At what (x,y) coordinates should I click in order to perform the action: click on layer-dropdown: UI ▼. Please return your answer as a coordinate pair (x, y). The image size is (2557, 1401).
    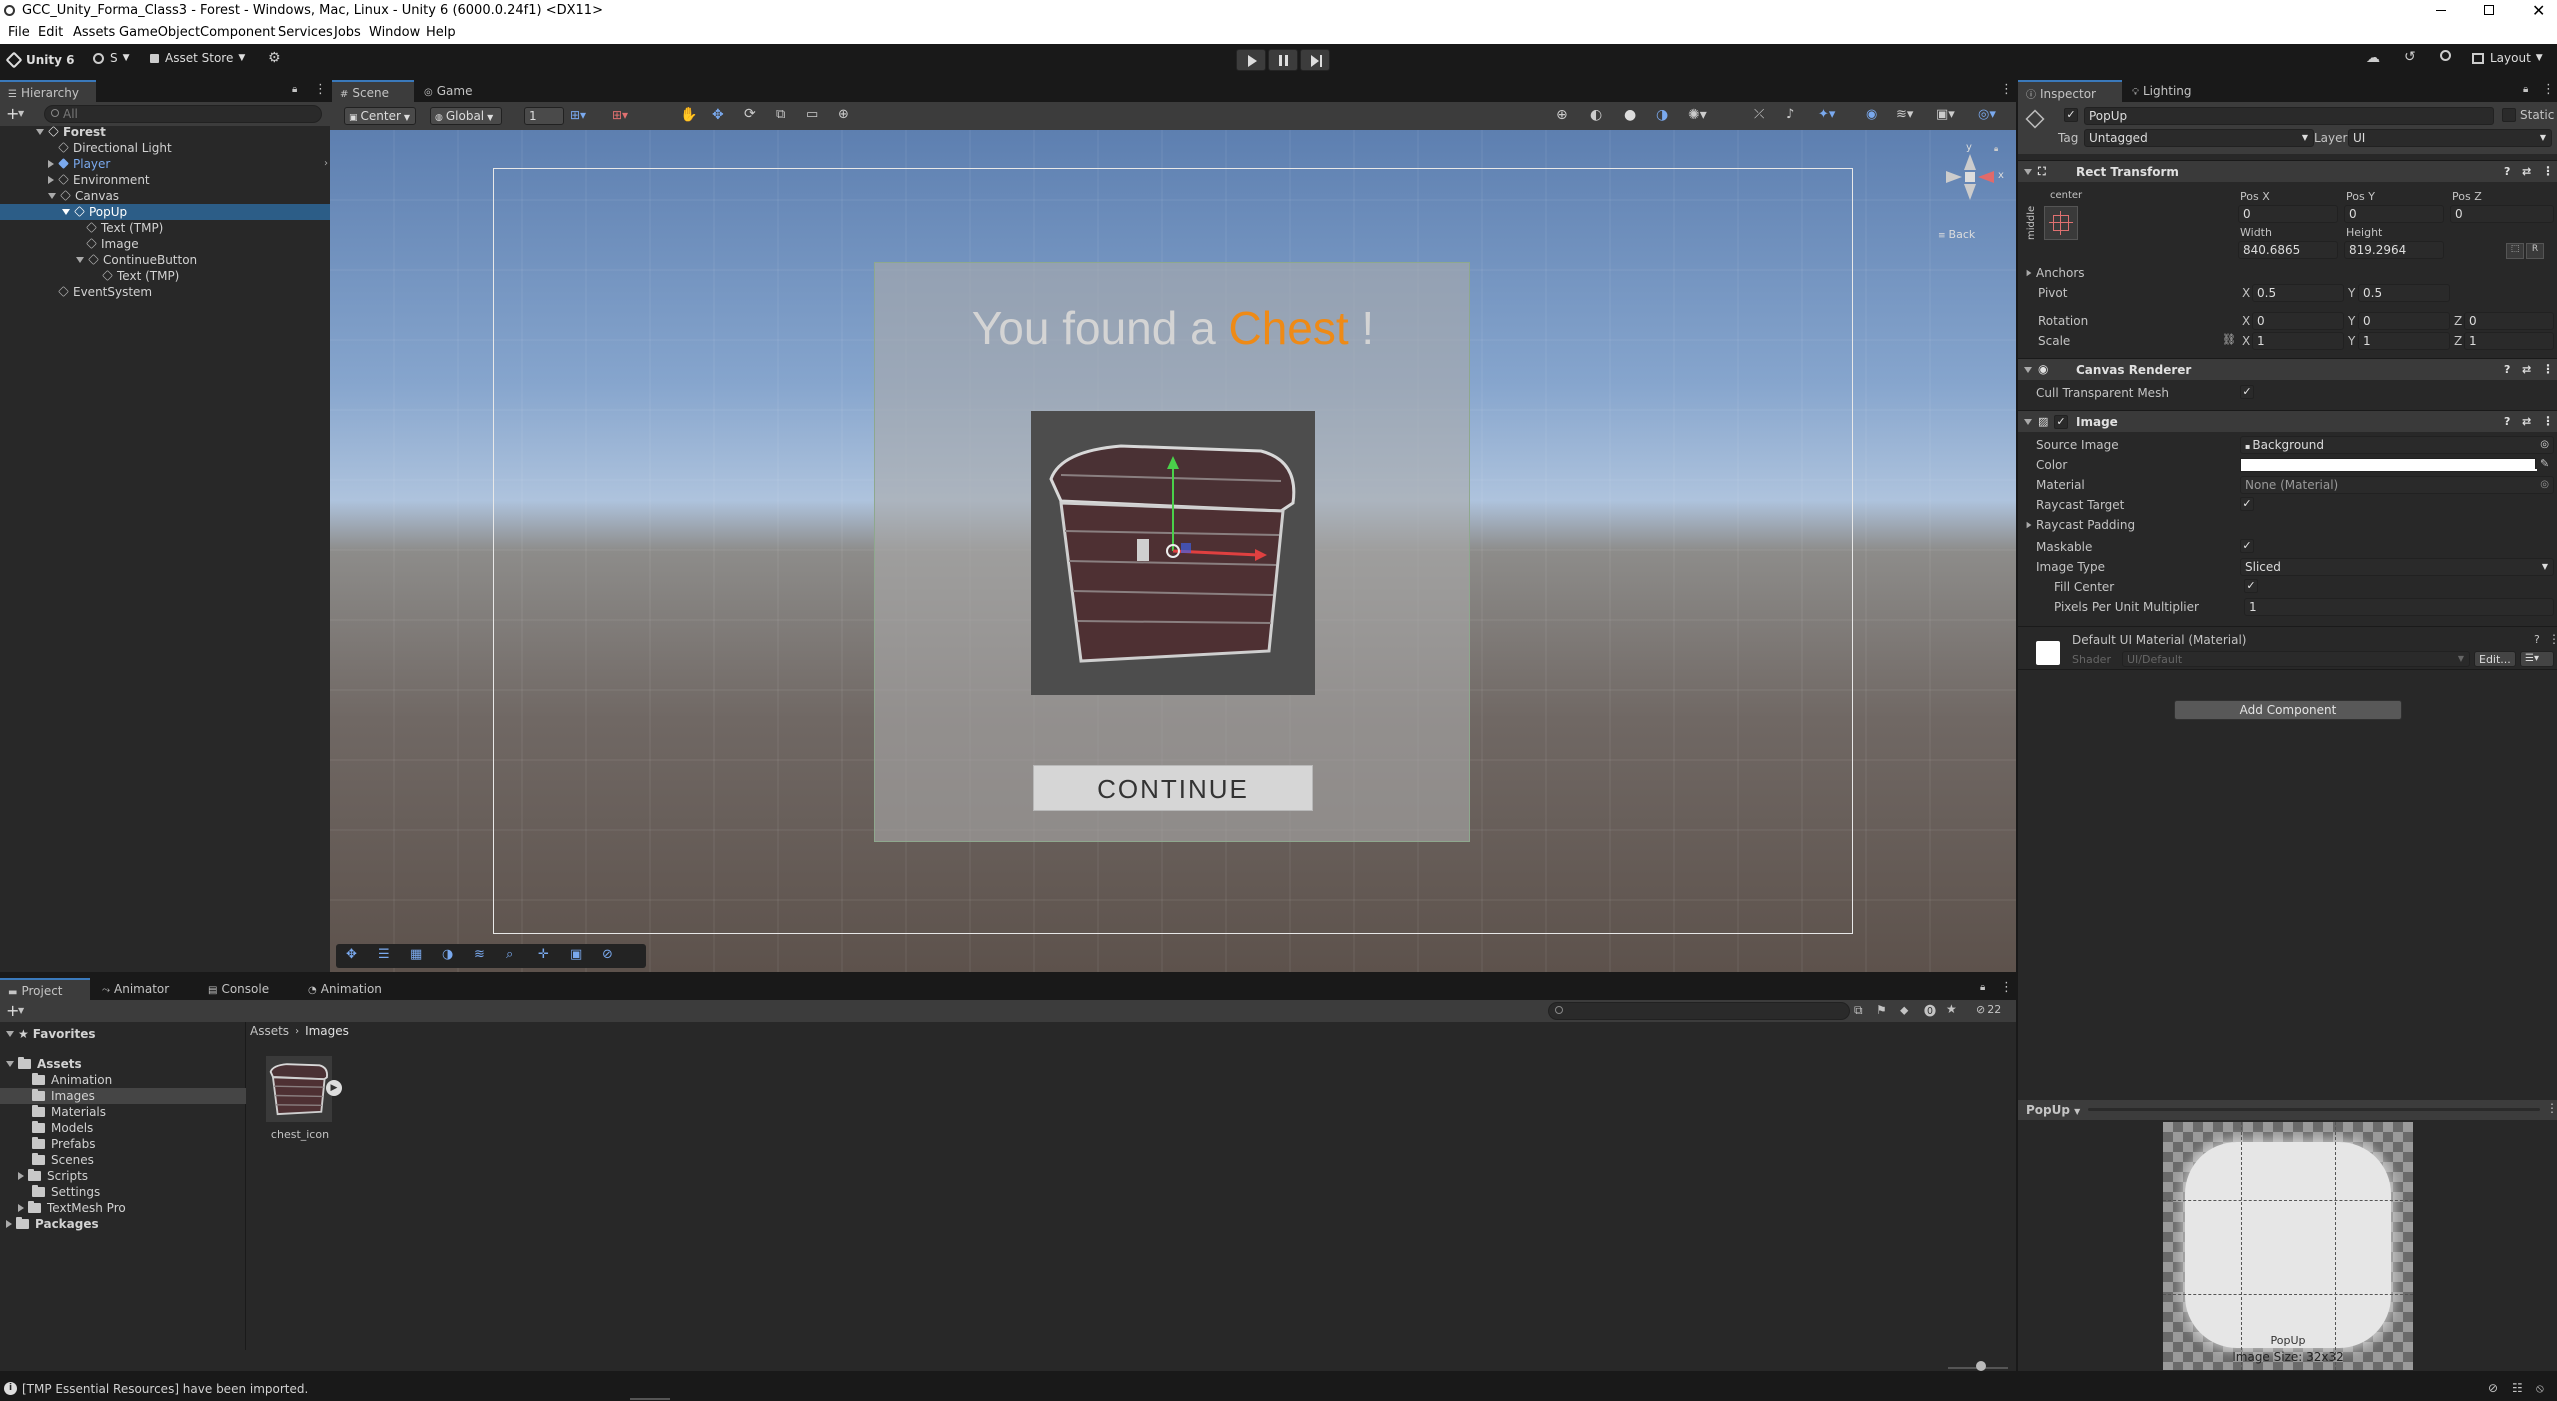
    Looking at the image, I should click on (2450, 138).